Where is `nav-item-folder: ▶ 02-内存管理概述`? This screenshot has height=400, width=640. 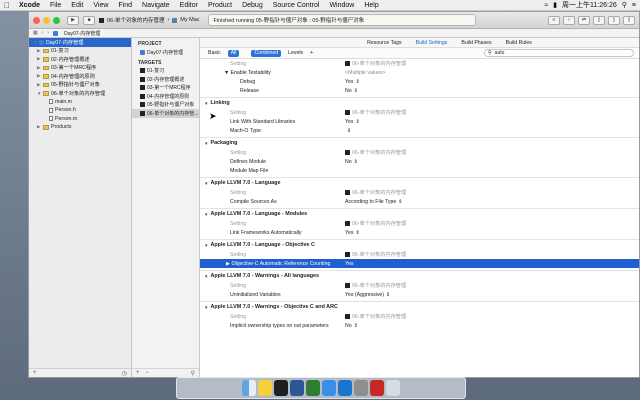
nav-item-folder: ▶ 02-内存管理概述 is located at coordinates (80, 59).